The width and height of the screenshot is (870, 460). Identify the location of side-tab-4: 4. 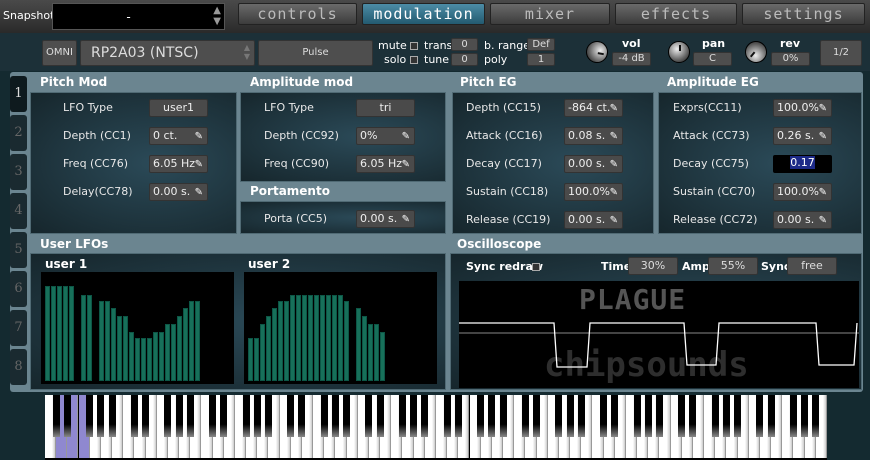
(18, 211).